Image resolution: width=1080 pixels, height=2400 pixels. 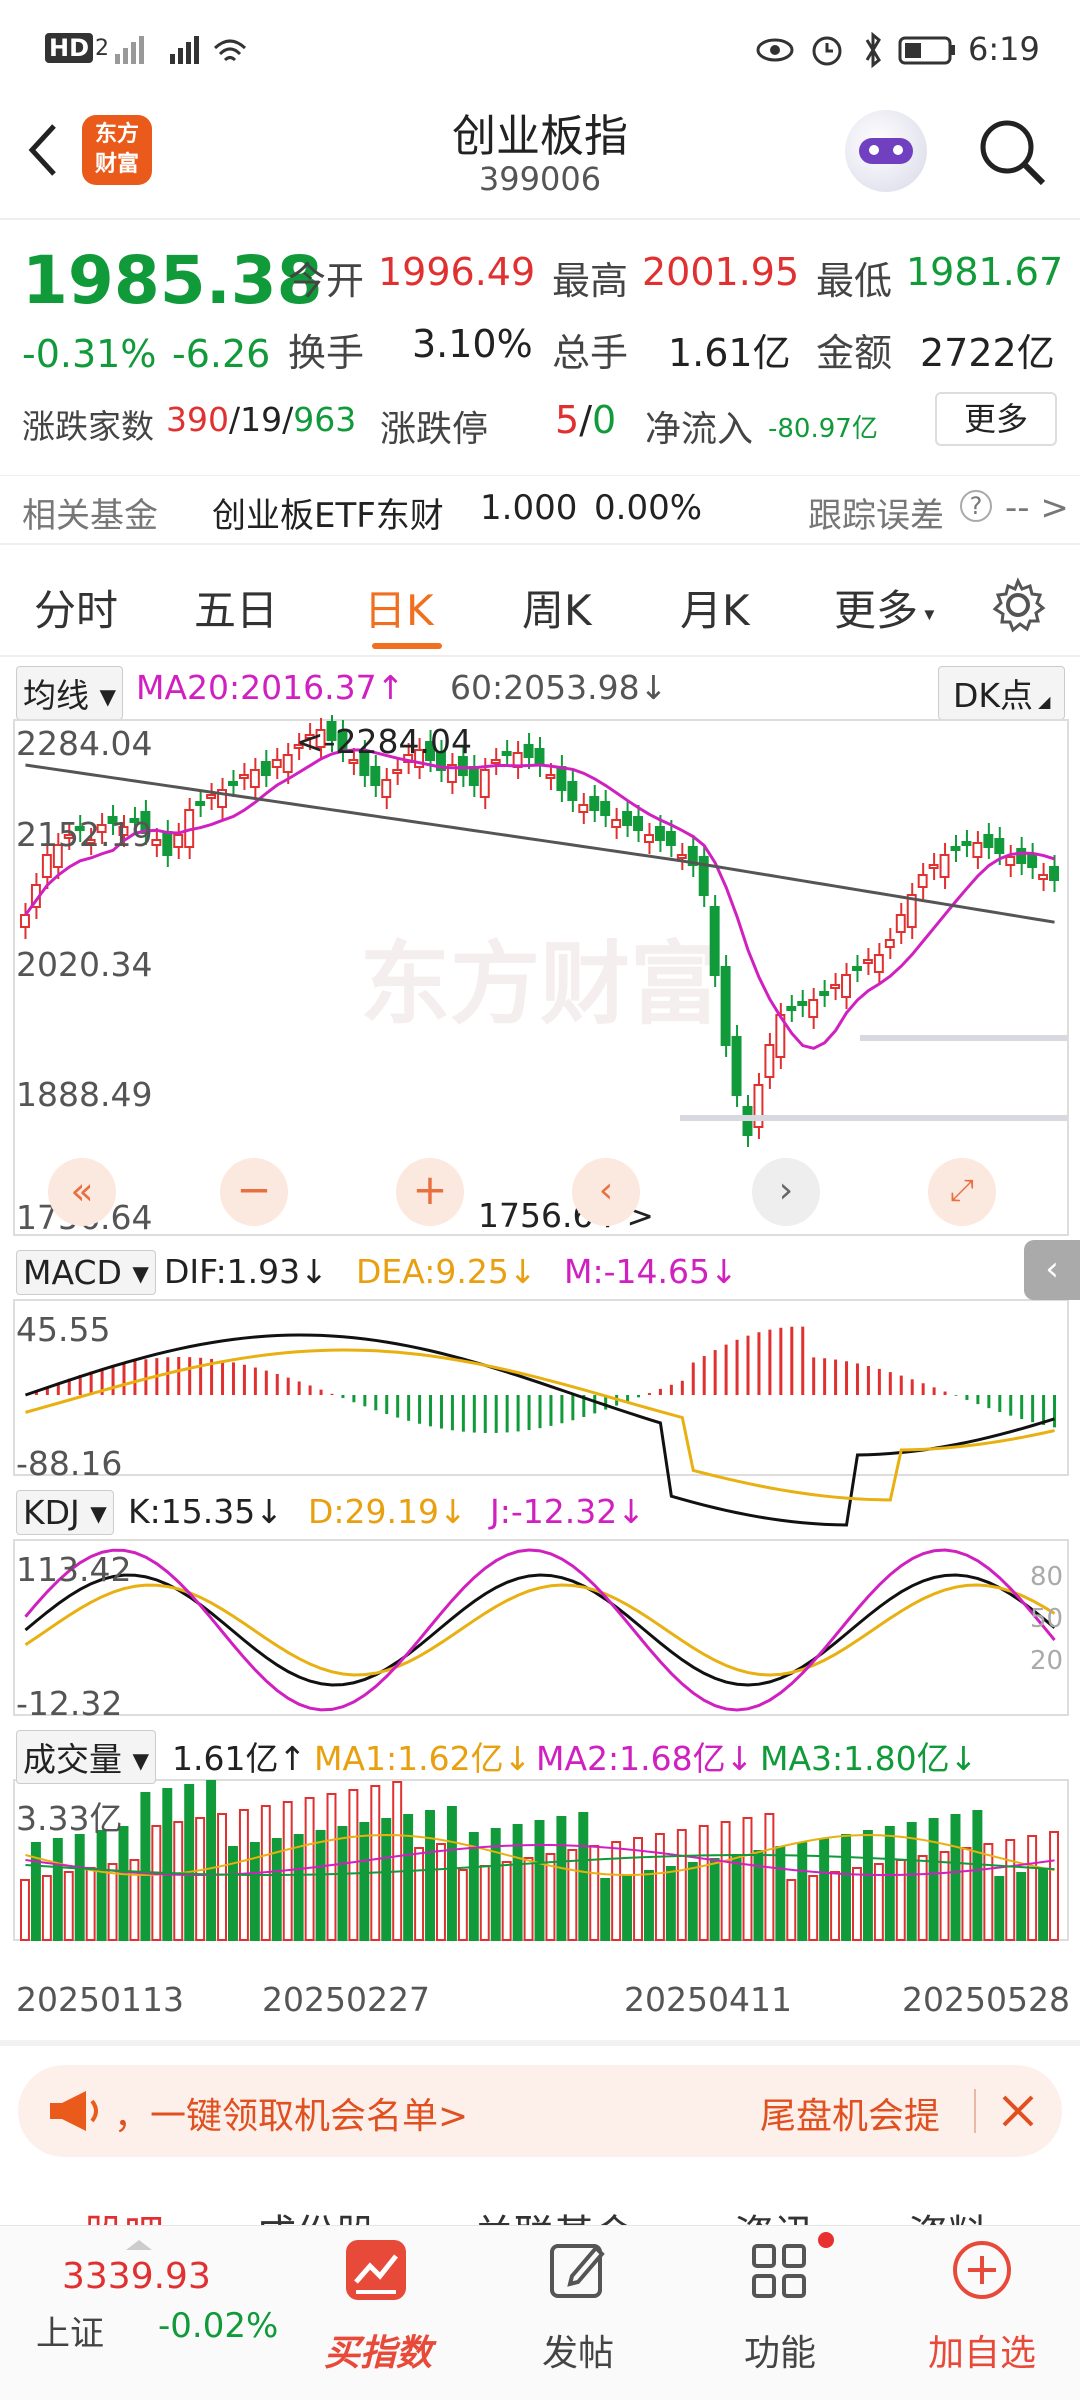 What do you see at coordinates (221, 354) in the screenshot?
I see `change-value: -6.26` at bounding box center [221, 354].